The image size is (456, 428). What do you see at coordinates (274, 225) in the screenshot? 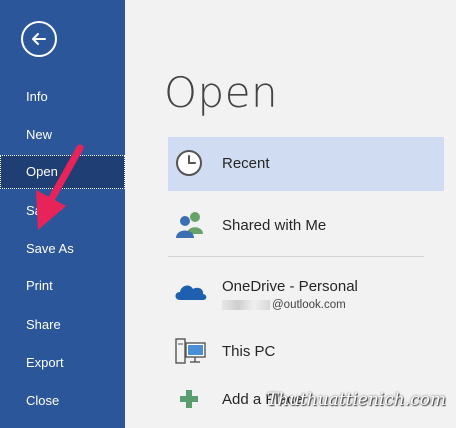
I see `place-shared-label: Shared with Me` at bounding box center [274, 225].